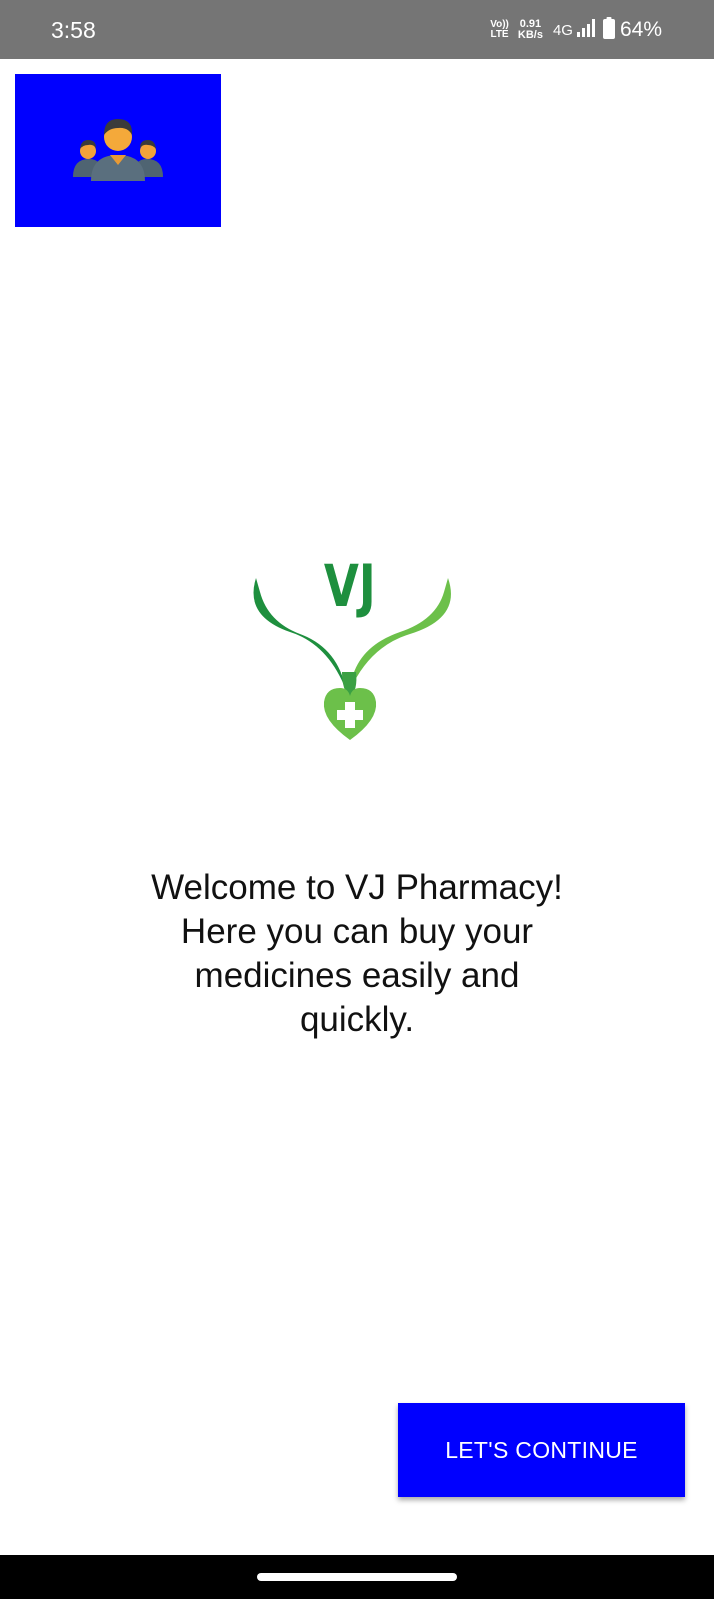 This screenshot has height=1599, width=714. What do you see at coordinates (530, 35) in the screenshot?
I see `network-speed-unit: KB/s` at bounding box center [530, 35].